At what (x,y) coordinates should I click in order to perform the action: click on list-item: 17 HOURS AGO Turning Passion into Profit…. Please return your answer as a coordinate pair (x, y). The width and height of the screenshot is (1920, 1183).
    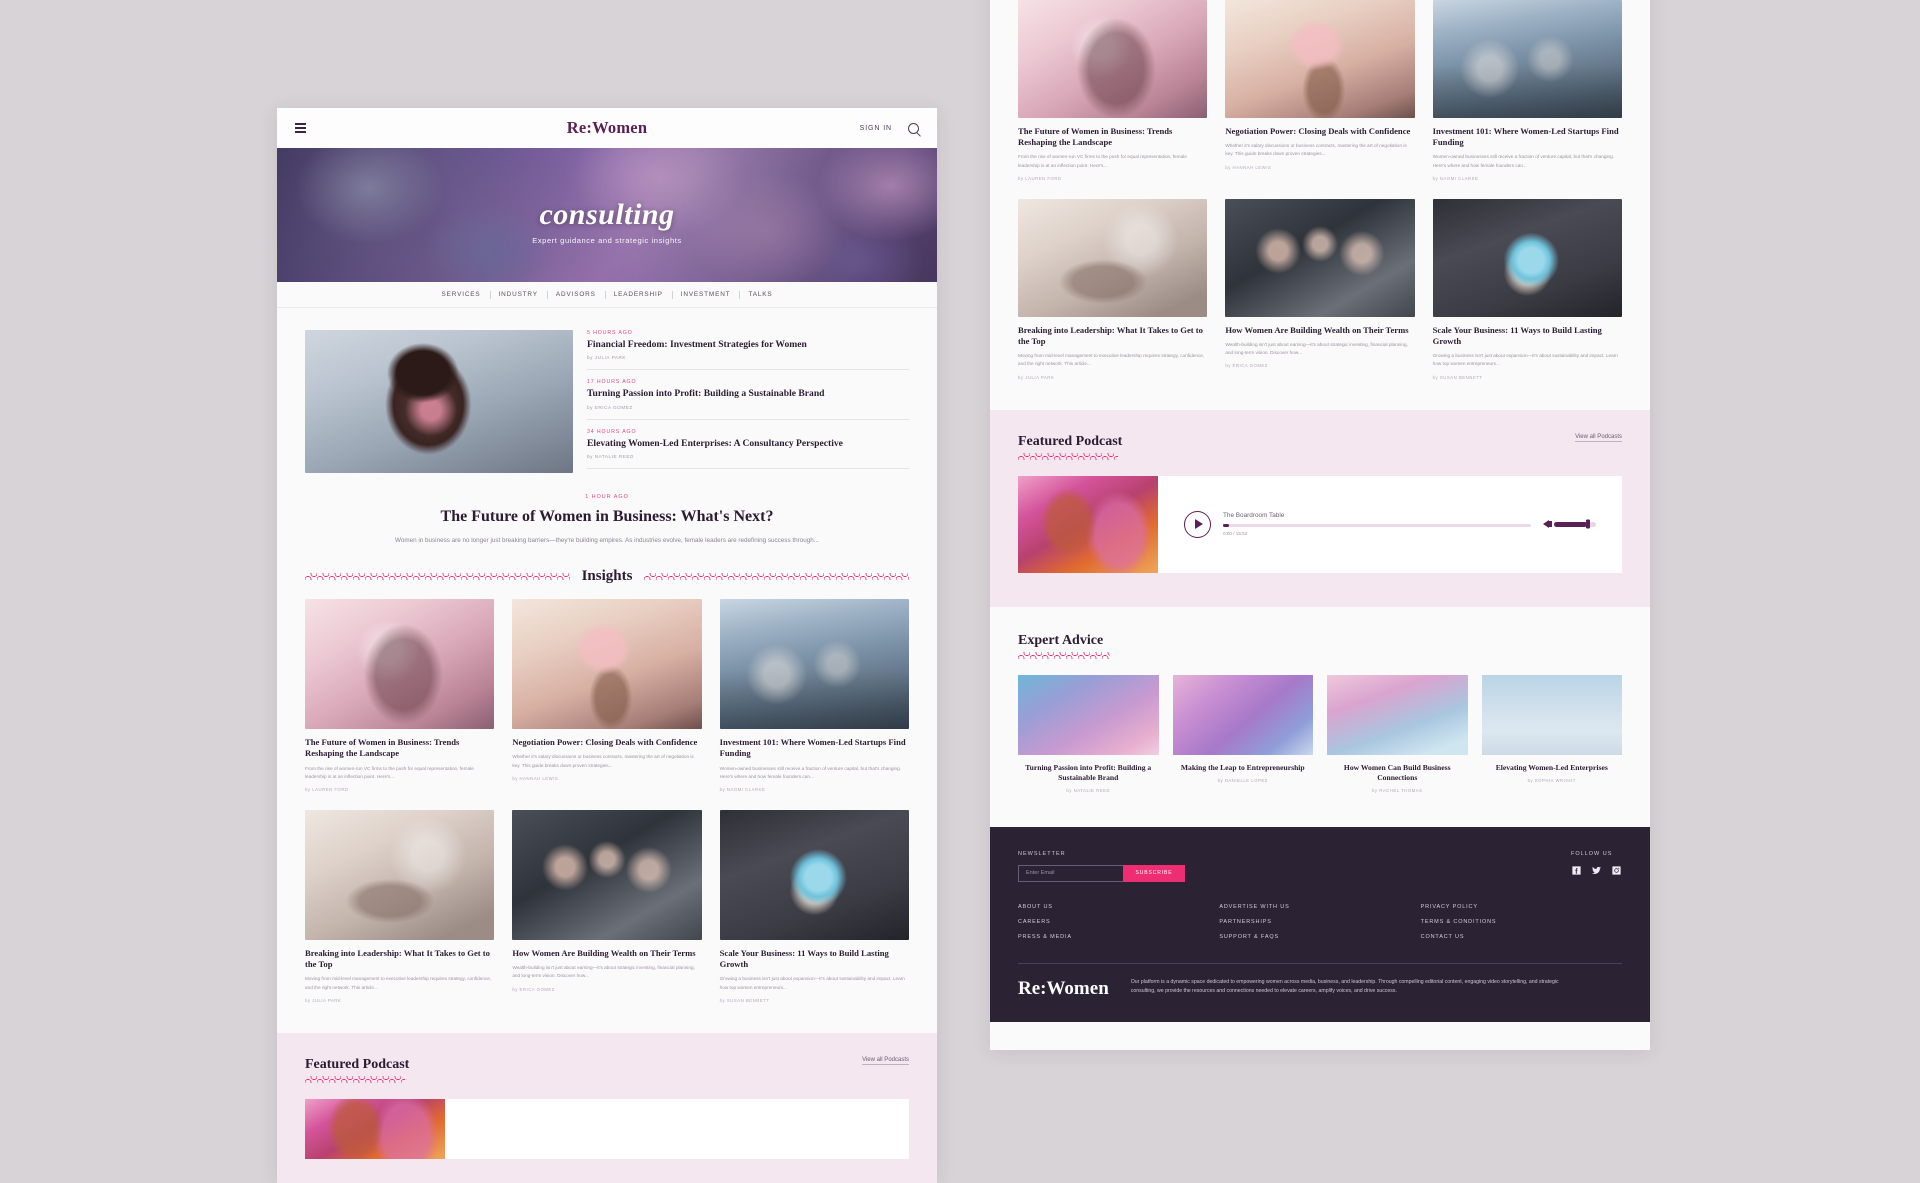
    Looking at the image, I should click on (748, 399).